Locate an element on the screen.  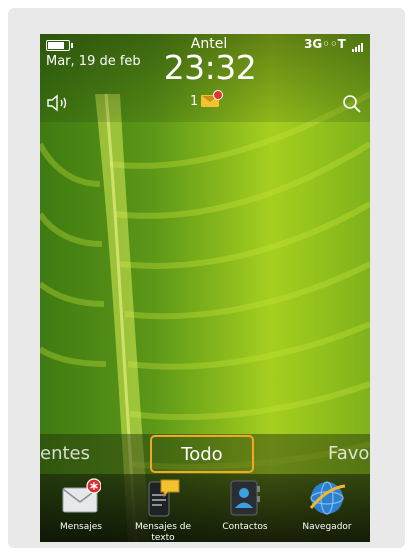
battery-icon is located at coordinates (59, 45).